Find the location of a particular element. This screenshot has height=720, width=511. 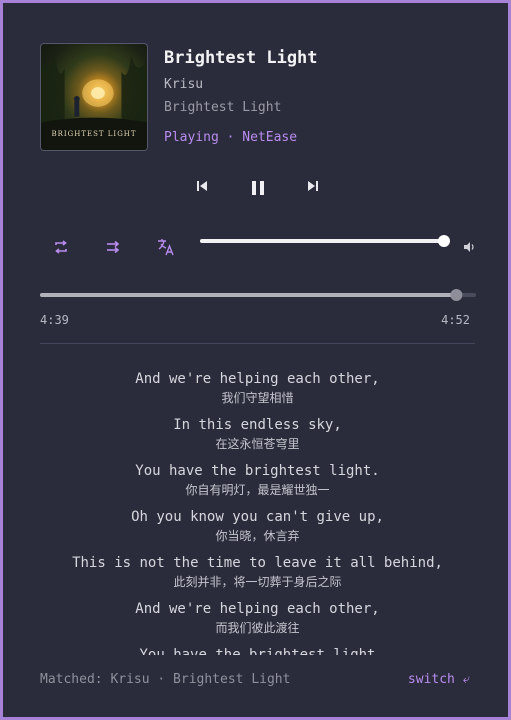

lyric-line: You have the brightest light is located at coordinates (257, 650).